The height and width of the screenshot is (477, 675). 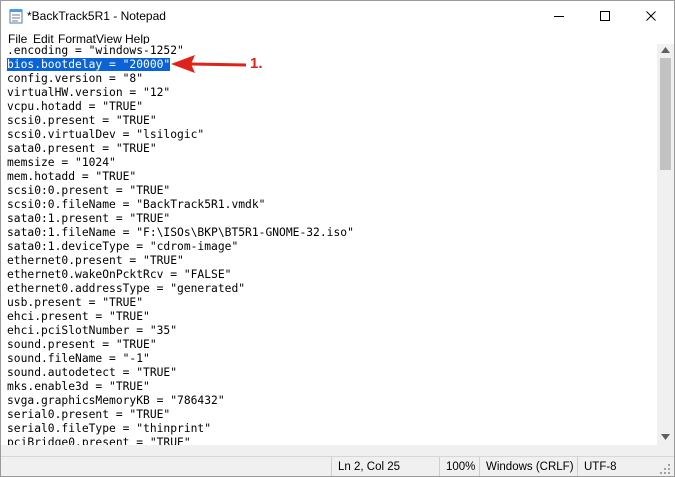 I want to click on close-button, so click(x=651, y=16).